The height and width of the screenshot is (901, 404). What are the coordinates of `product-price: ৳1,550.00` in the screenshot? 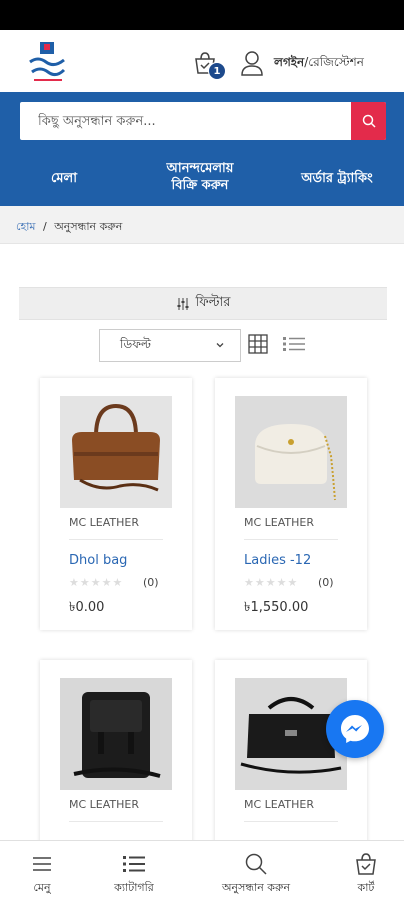 It's located at (276, 607).